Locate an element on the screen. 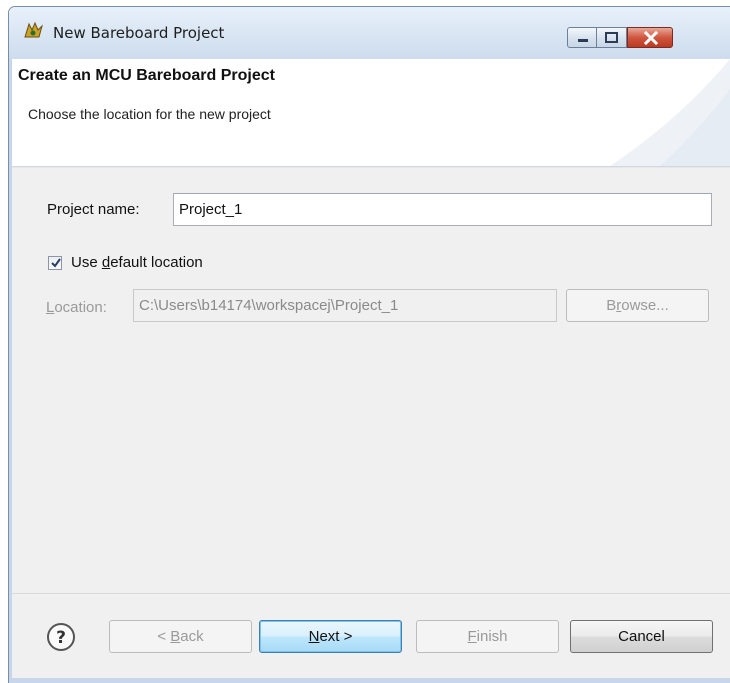 This screenshot has width=730, height=683. close-icon is located at coordinates (651, 38).